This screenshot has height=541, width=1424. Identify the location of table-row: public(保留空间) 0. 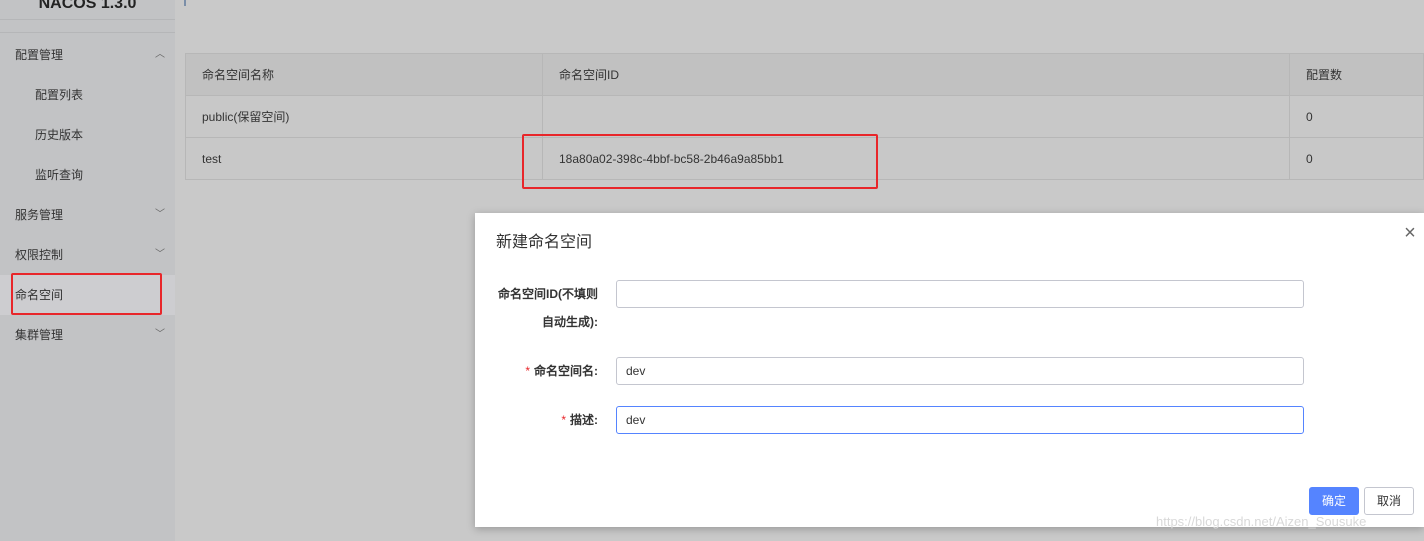
(804, 116).